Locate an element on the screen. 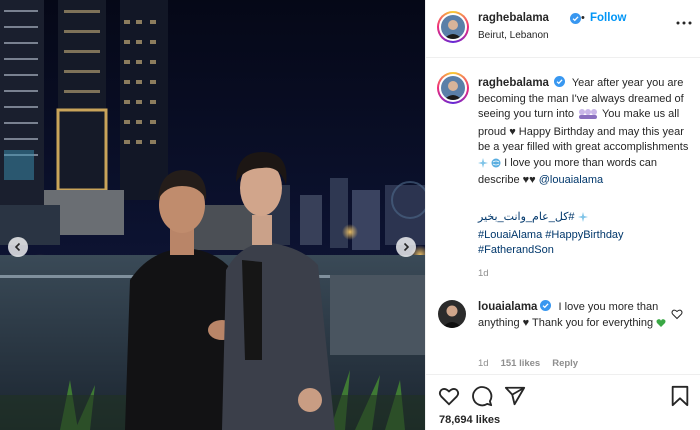  mention-link: @louaialama is located at coordinates (571, 180).